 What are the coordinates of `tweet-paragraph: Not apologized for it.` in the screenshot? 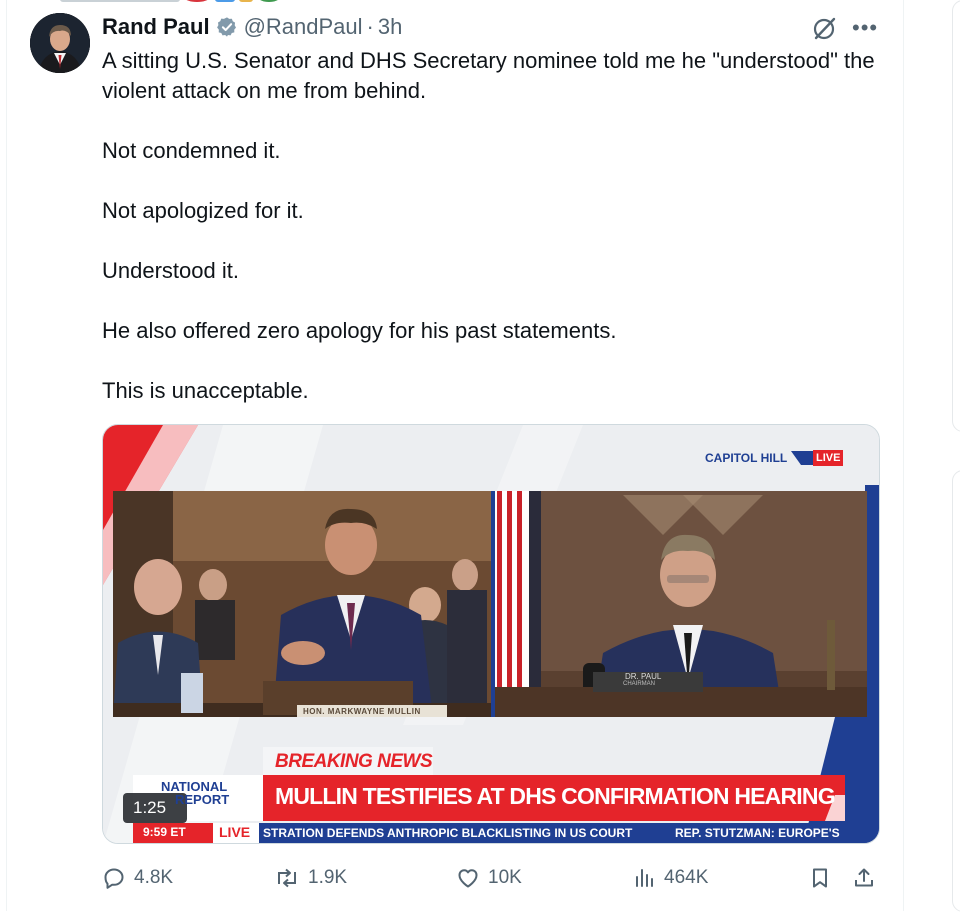 It's located at (203, 210).